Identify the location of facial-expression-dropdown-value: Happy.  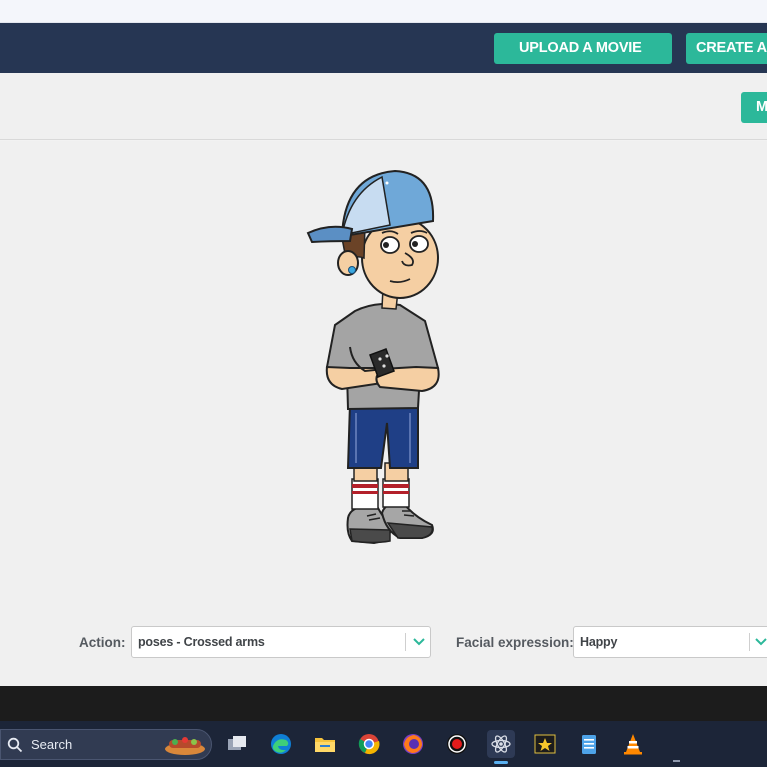
(599, 642).